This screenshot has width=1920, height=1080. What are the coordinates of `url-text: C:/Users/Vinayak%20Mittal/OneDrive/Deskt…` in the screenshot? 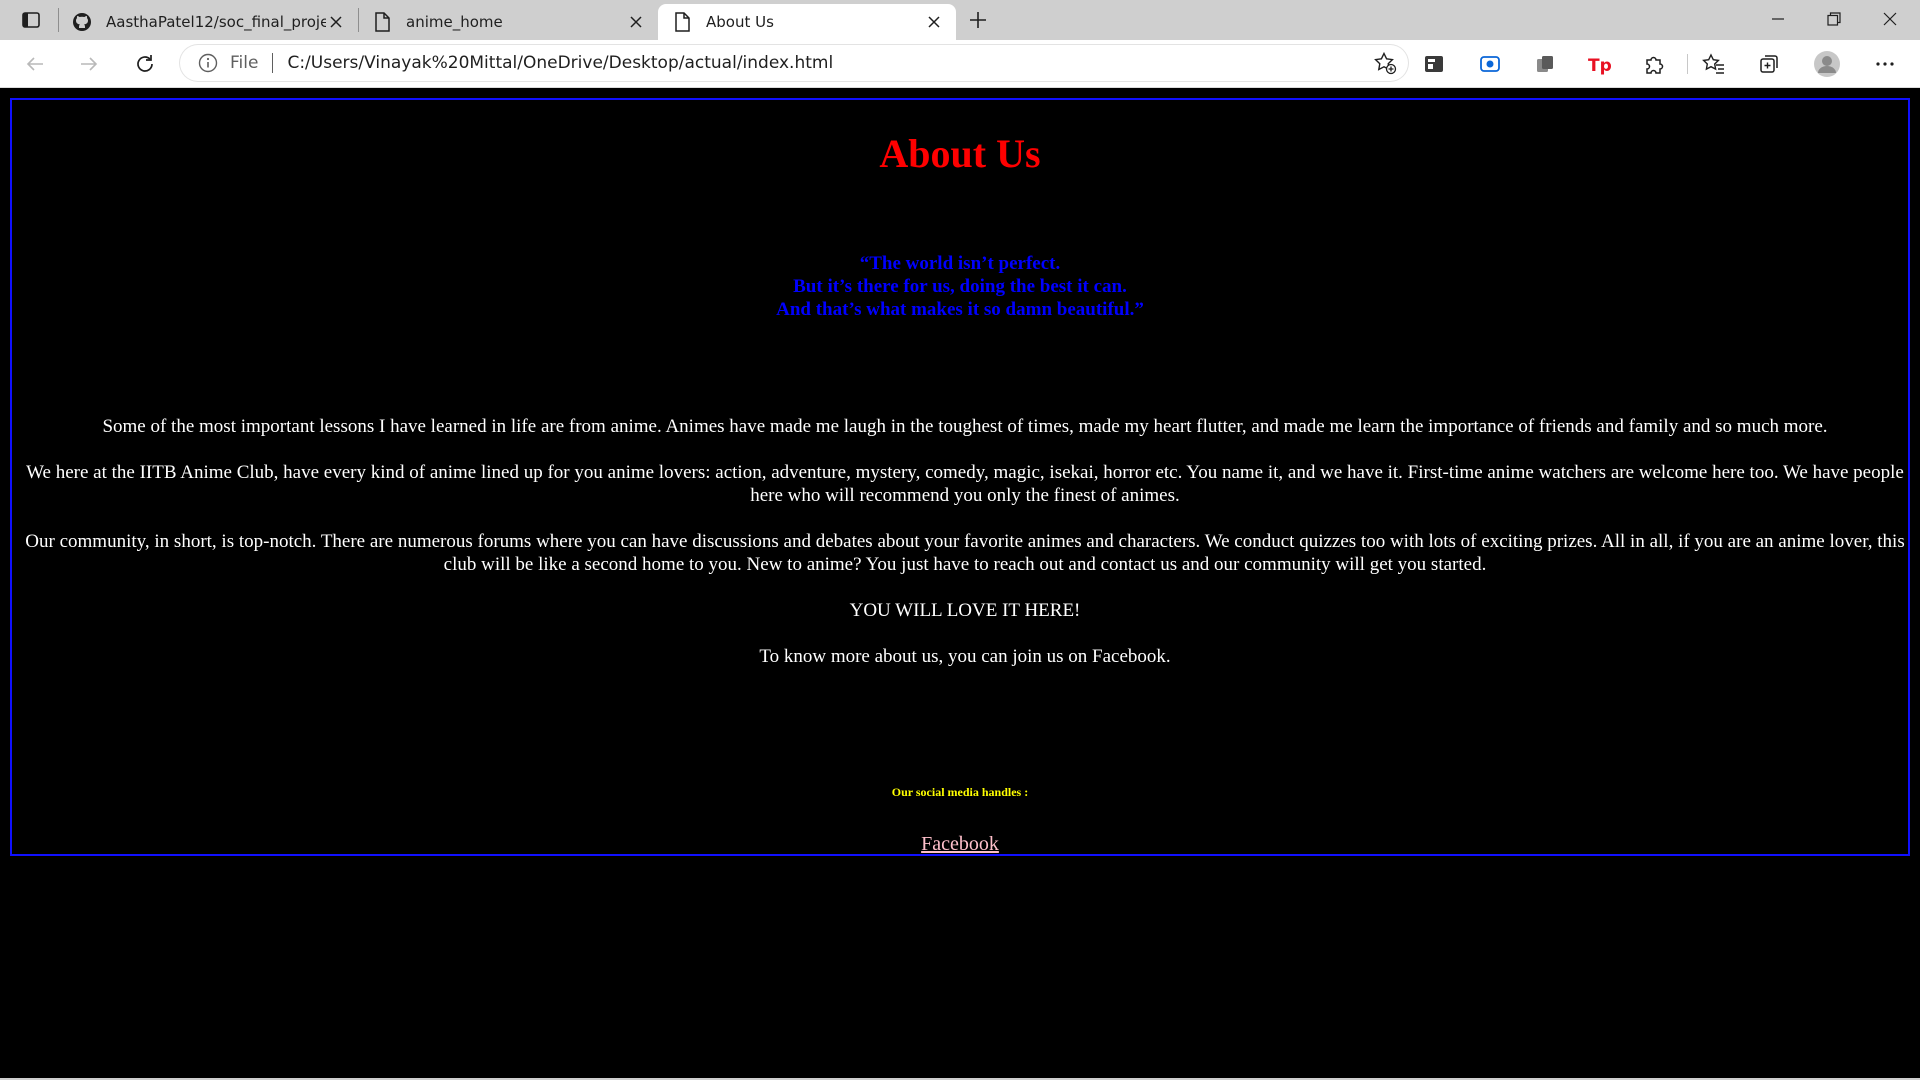 It's located at (560, 63).